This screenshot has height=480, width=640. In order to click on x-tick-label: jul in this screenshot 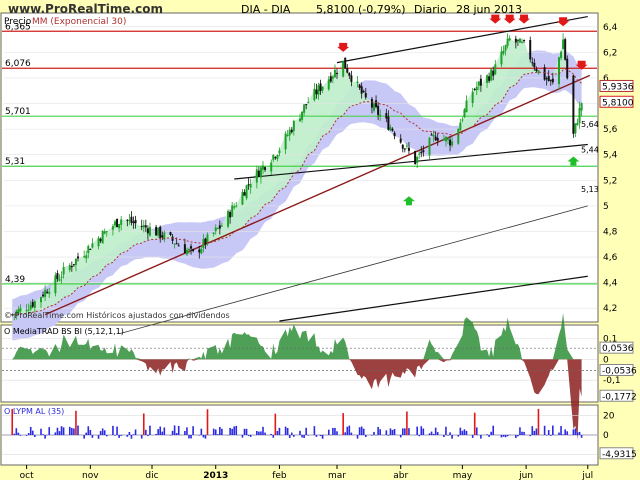, I will do `click(587, 475)`.